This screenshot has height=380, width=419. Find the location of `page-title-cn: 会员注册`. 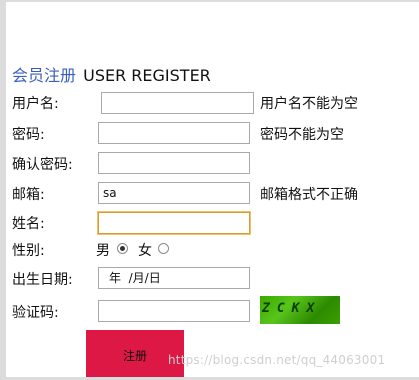

page-title-cn: 会员注册 is located at coordinates (44, 75).